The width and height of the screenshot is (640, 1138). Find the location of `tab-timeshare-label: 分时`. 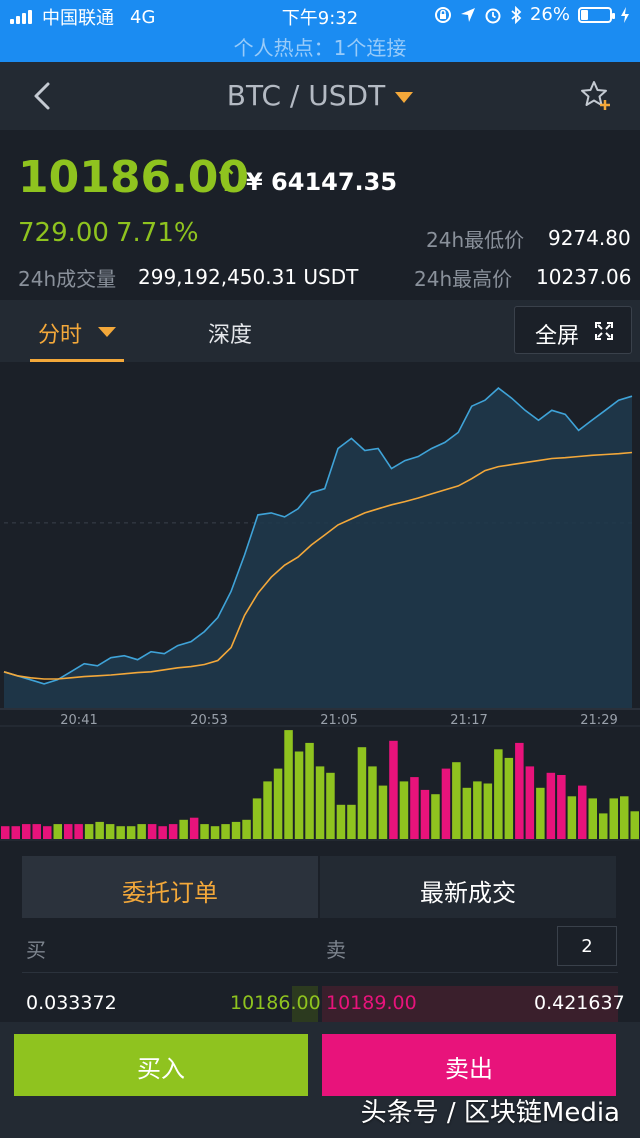

tab-timeshare-label: 分时 is located at coordinates (60, 335).